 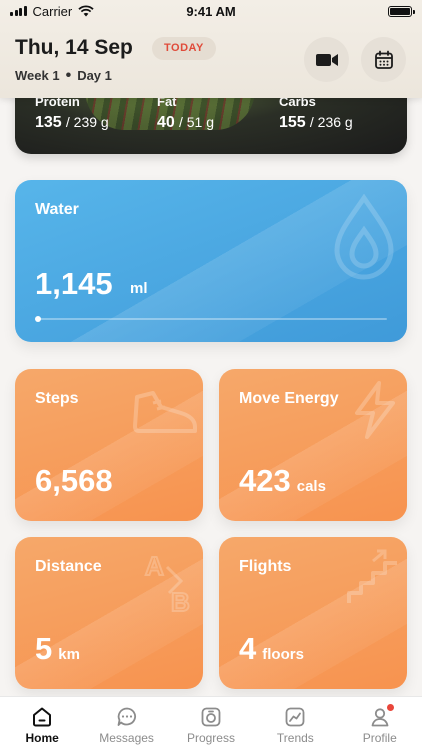 I want to click on distance-value: 5, so click(x=44, y=648).